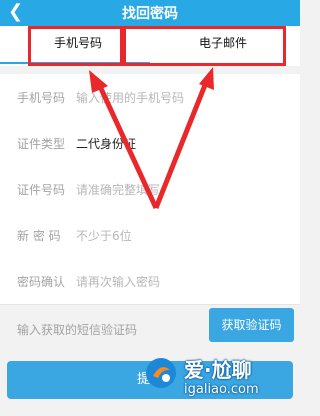 The height and width of the screenshot is (416, 320). Describe the element at coordinates (161, 373) in the screenshot. I see `watermark-logo-icon` at that location.